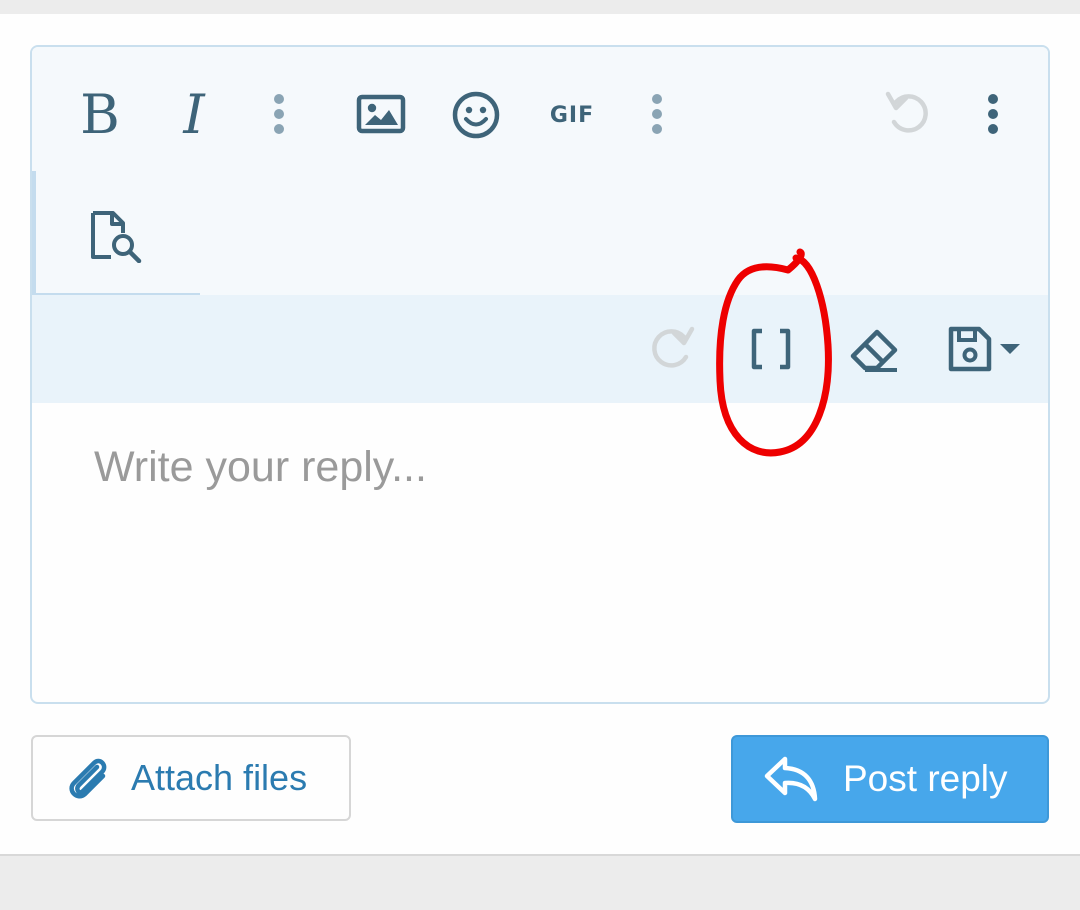 This screenshot has height=910, width=1080. I want to click on dropdown-caret-icon, so click(1010, 349).